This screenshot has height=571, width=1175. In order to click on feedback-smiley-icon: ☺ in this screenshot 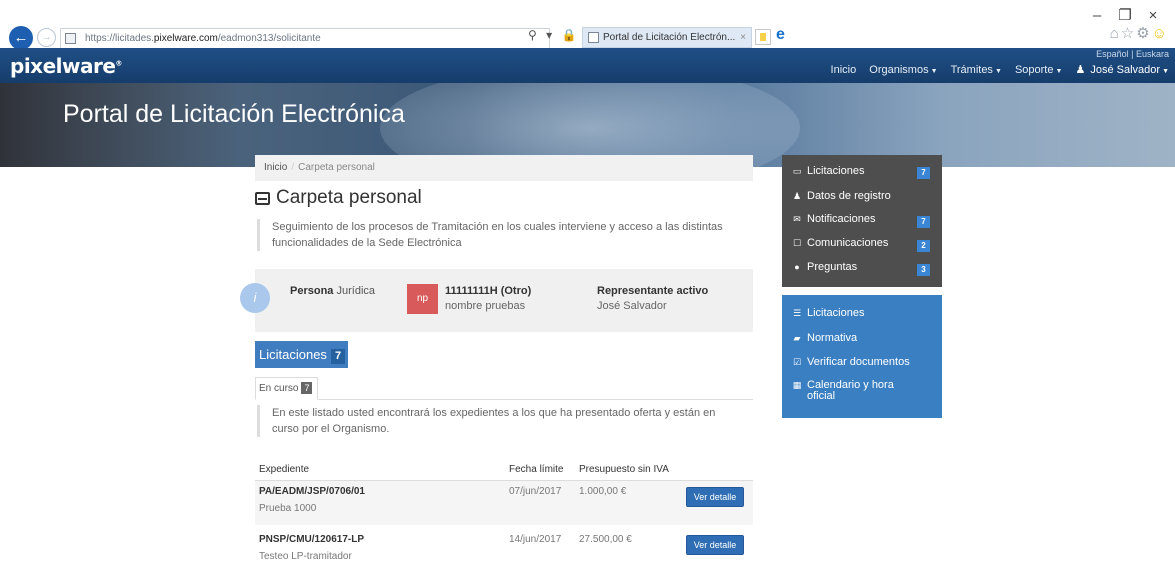, I will do `click(1160, 33)`.